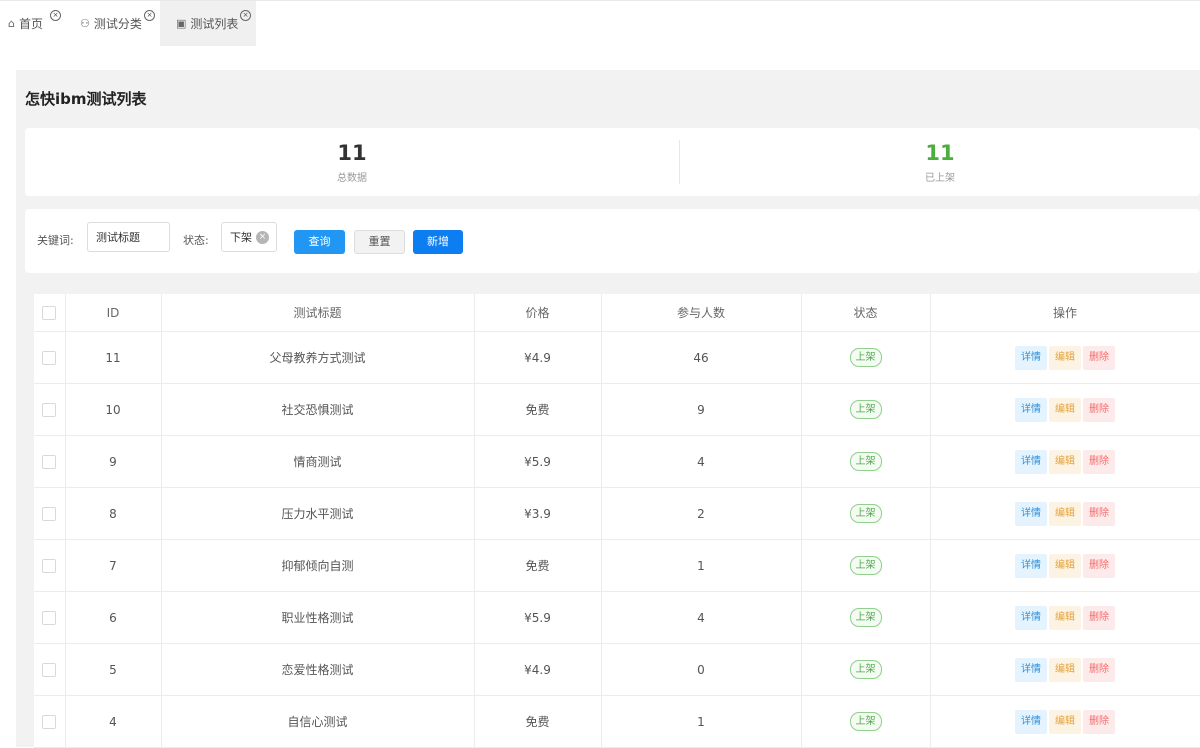  I want to click on cell-price: ¥3.9, so click(538, 513).